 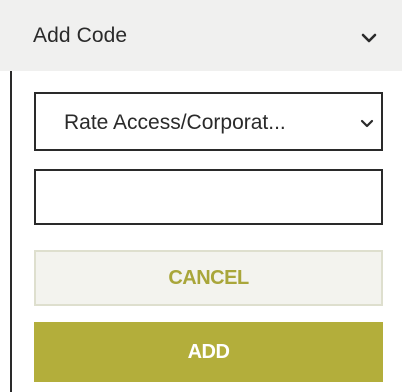 I want to click on add-code-title: Add Code, so click(x=80, y=35).